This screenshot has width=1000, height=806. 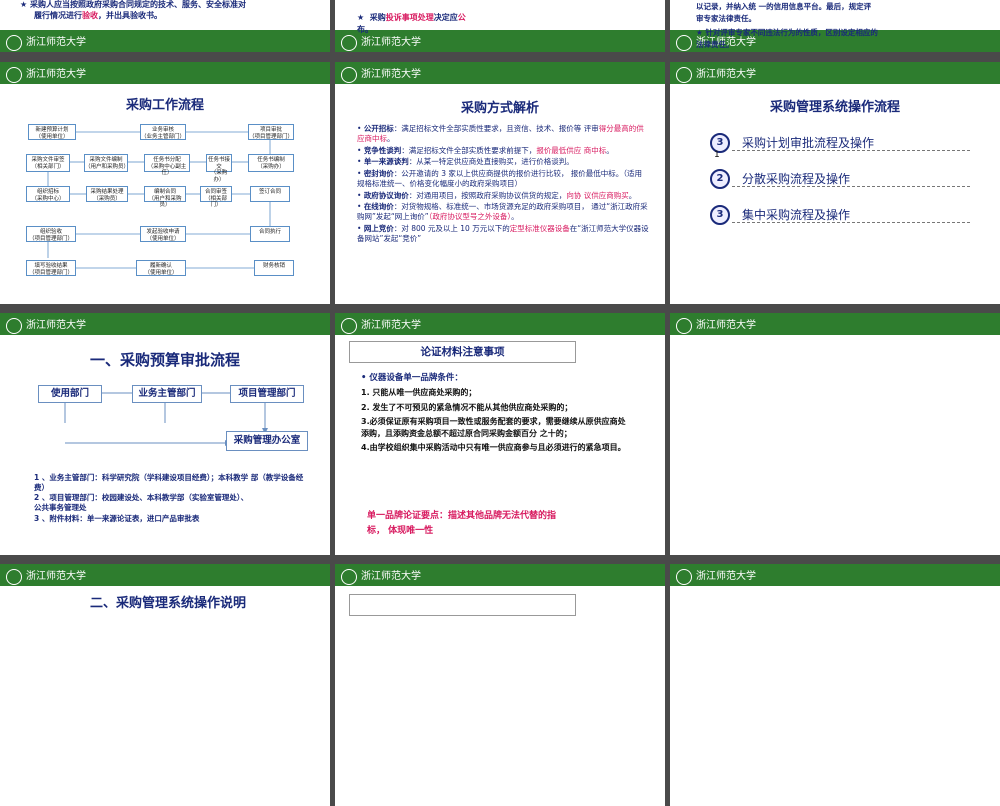 What do you see at coordinates (500, 26) in the screenshot?
I see `slide-thumb-2: 浙江师范大学 ★ 采购投诉事项处理决定应公 布。` at bounding box center [500, 26].